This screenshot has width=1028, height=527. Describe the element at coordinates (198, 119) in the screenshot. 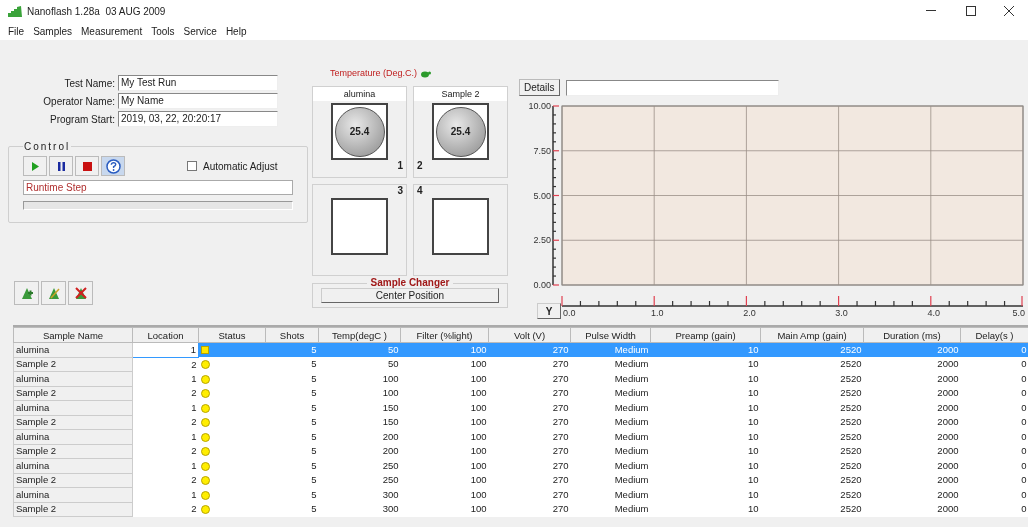

I see `text-field: 2019, 03, 22, 20:20:17` at that location.